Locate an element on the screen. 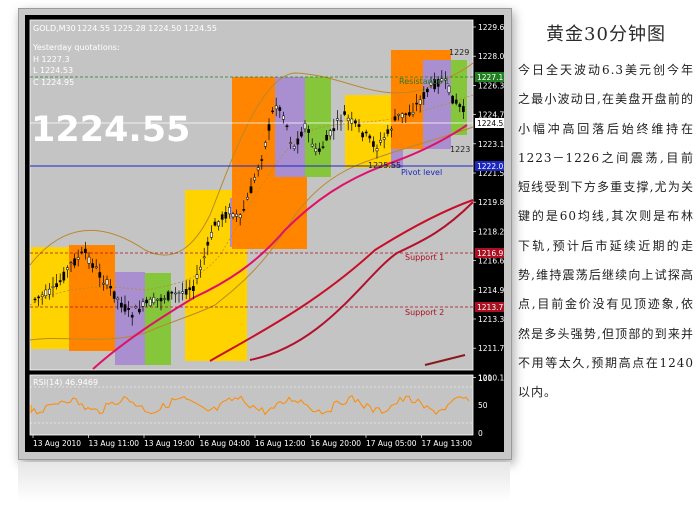 This screenshot has width=700, height=524. axis-tick-label: 1226.35 is located at coordinates (491, 85).